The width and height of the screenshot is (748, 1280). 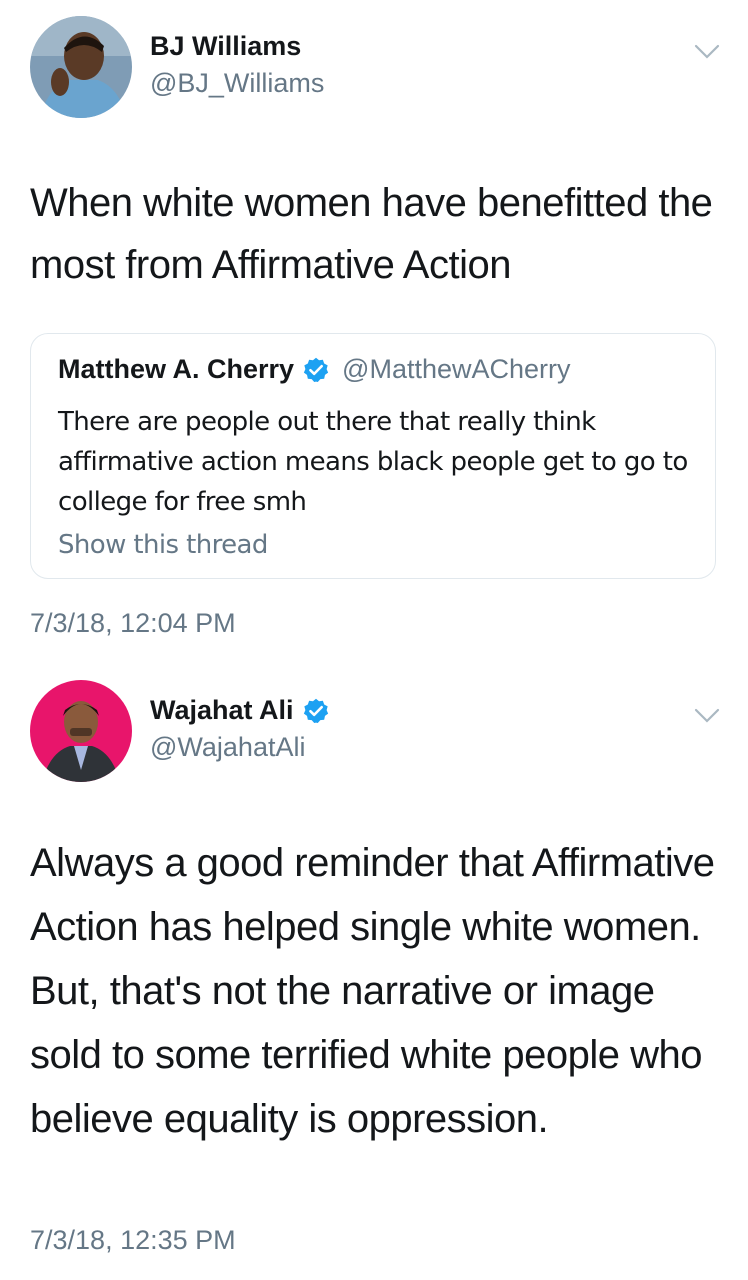 I want to click on quoted-author-name: Matthew A. Cherry, so click(x=176, y=369).